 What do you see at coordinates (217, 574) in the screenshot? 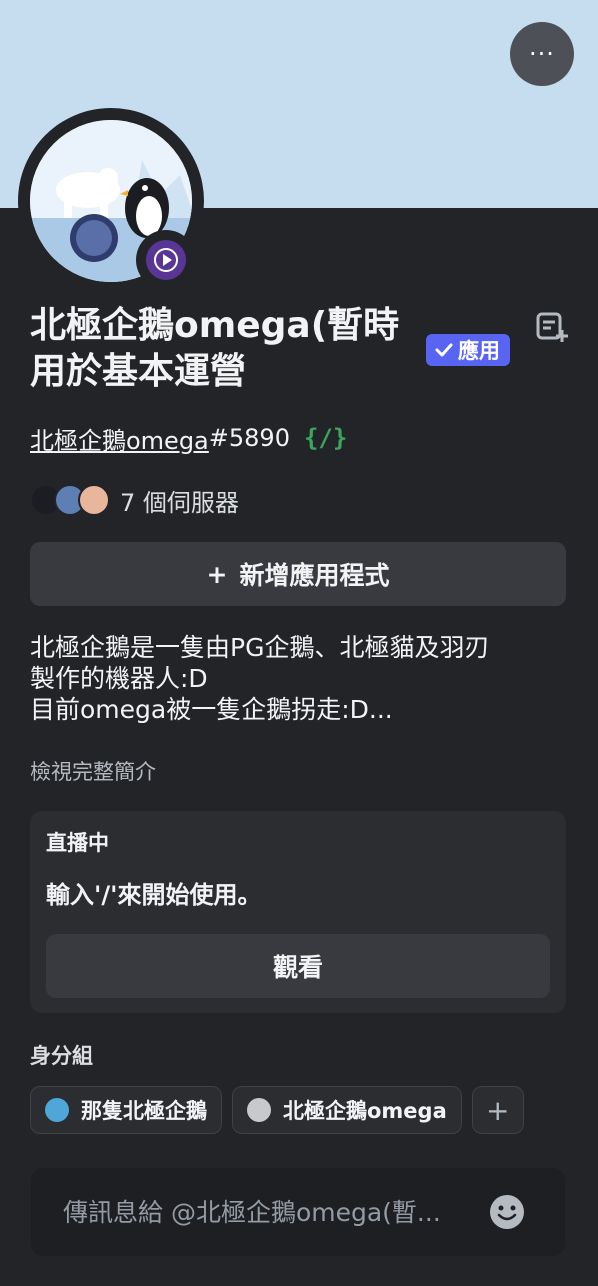
I see `plus-icon: +` at bounding box center [217, 574].